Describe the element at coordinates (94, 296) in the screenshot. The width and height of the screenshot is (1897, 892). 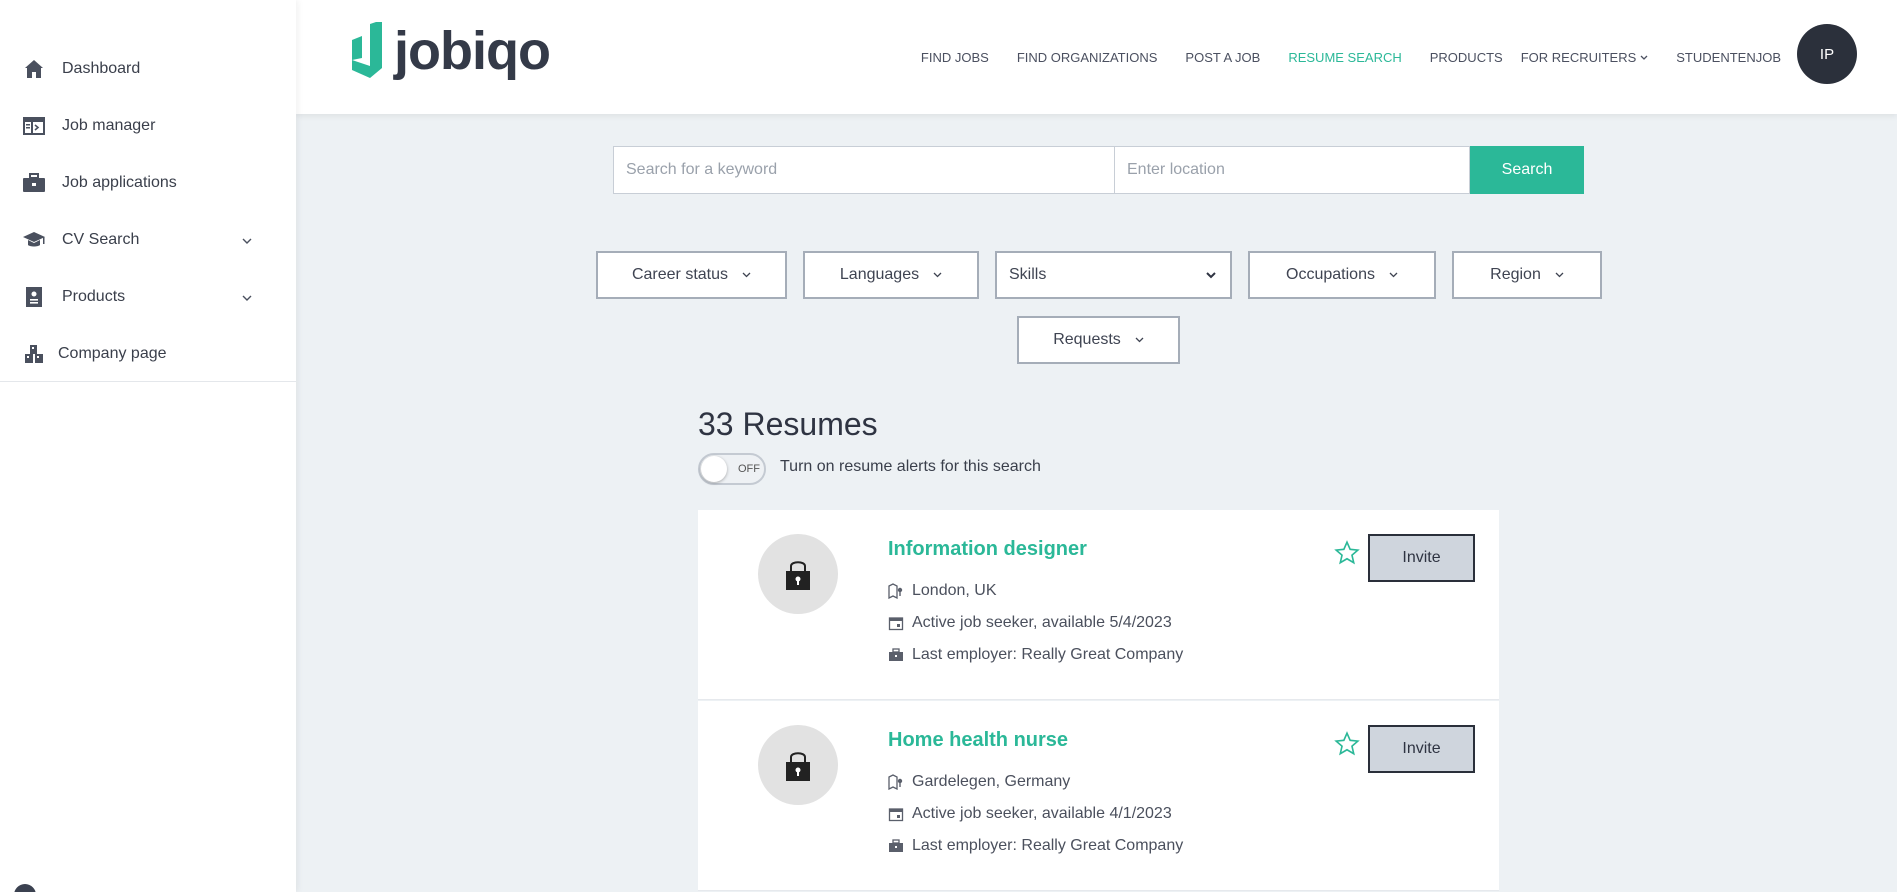
I see `sidebar-item-label: Products` at that location.